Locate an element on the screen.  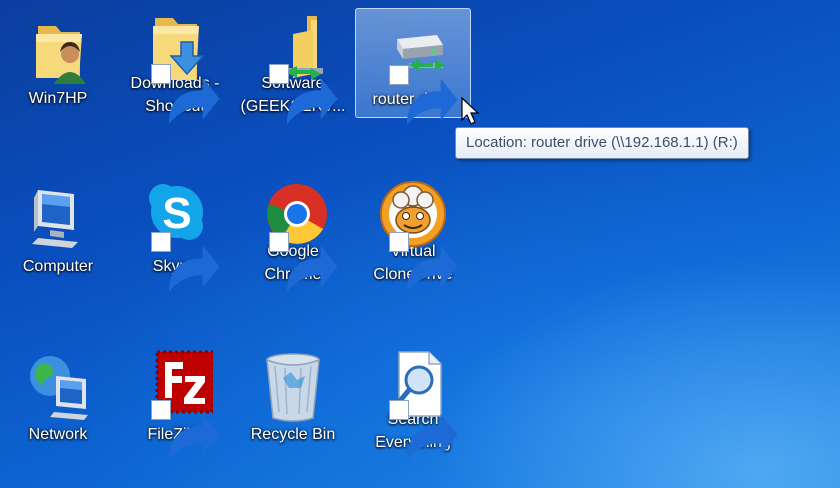
desktop-icon-skype: S Skype is located at coordinates (175, 234).